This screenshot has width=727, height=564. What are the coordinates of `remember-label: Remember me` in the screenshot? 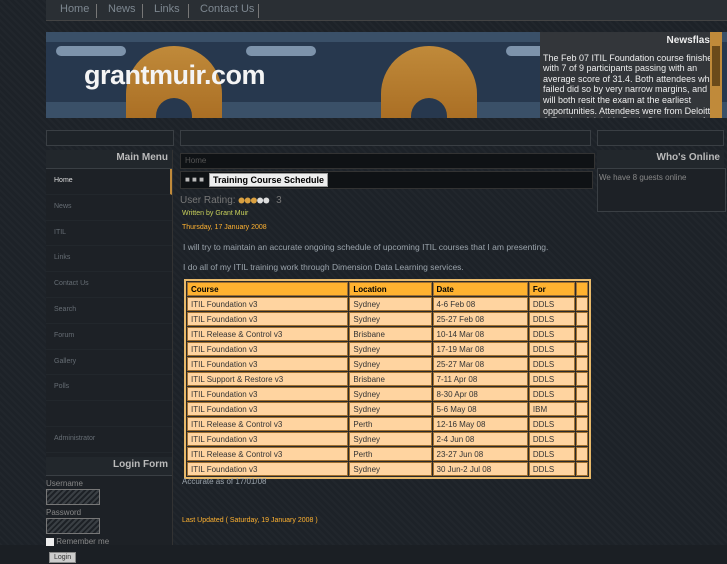 It's located at (83, 541).